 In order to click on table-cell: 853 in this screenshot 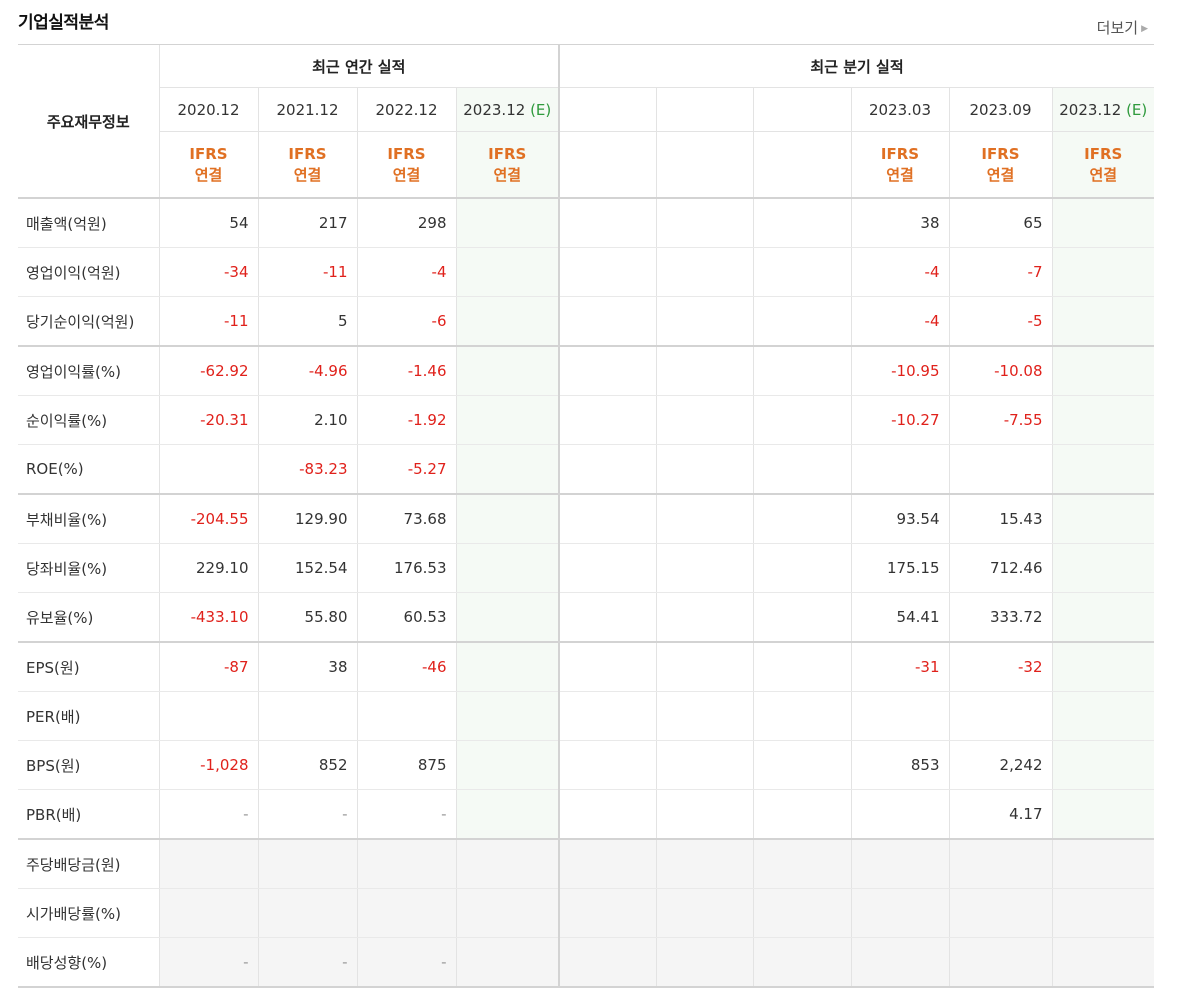, I will do `click(899, 765)`.